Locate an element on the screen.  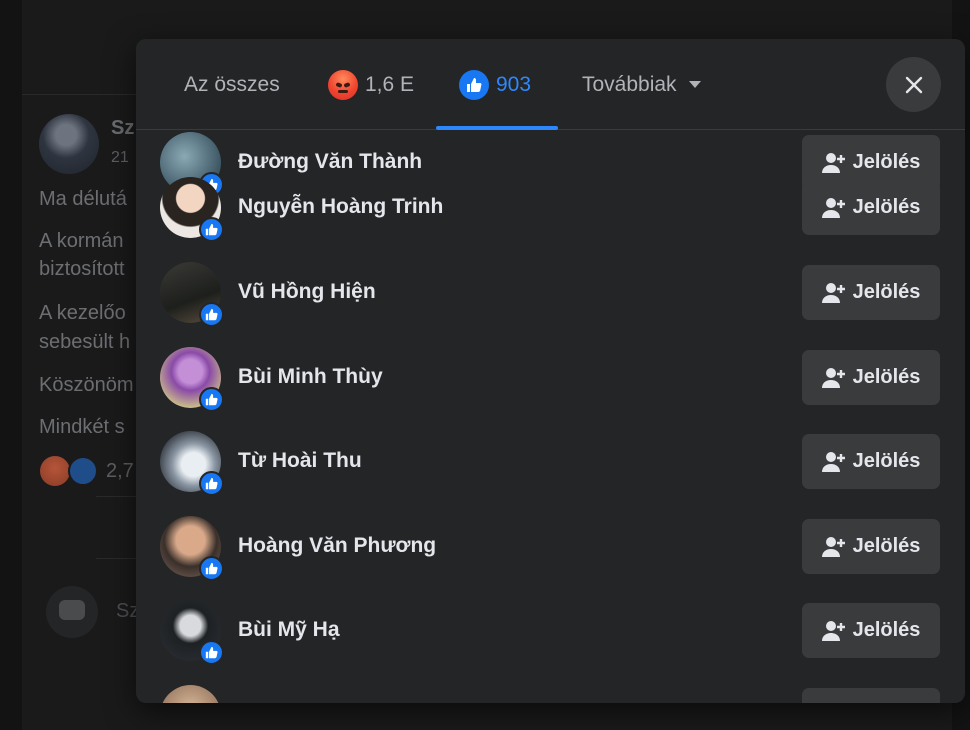
list-item: Hoàng Văn Phương Jelölés is located at coordinates (550, 550).